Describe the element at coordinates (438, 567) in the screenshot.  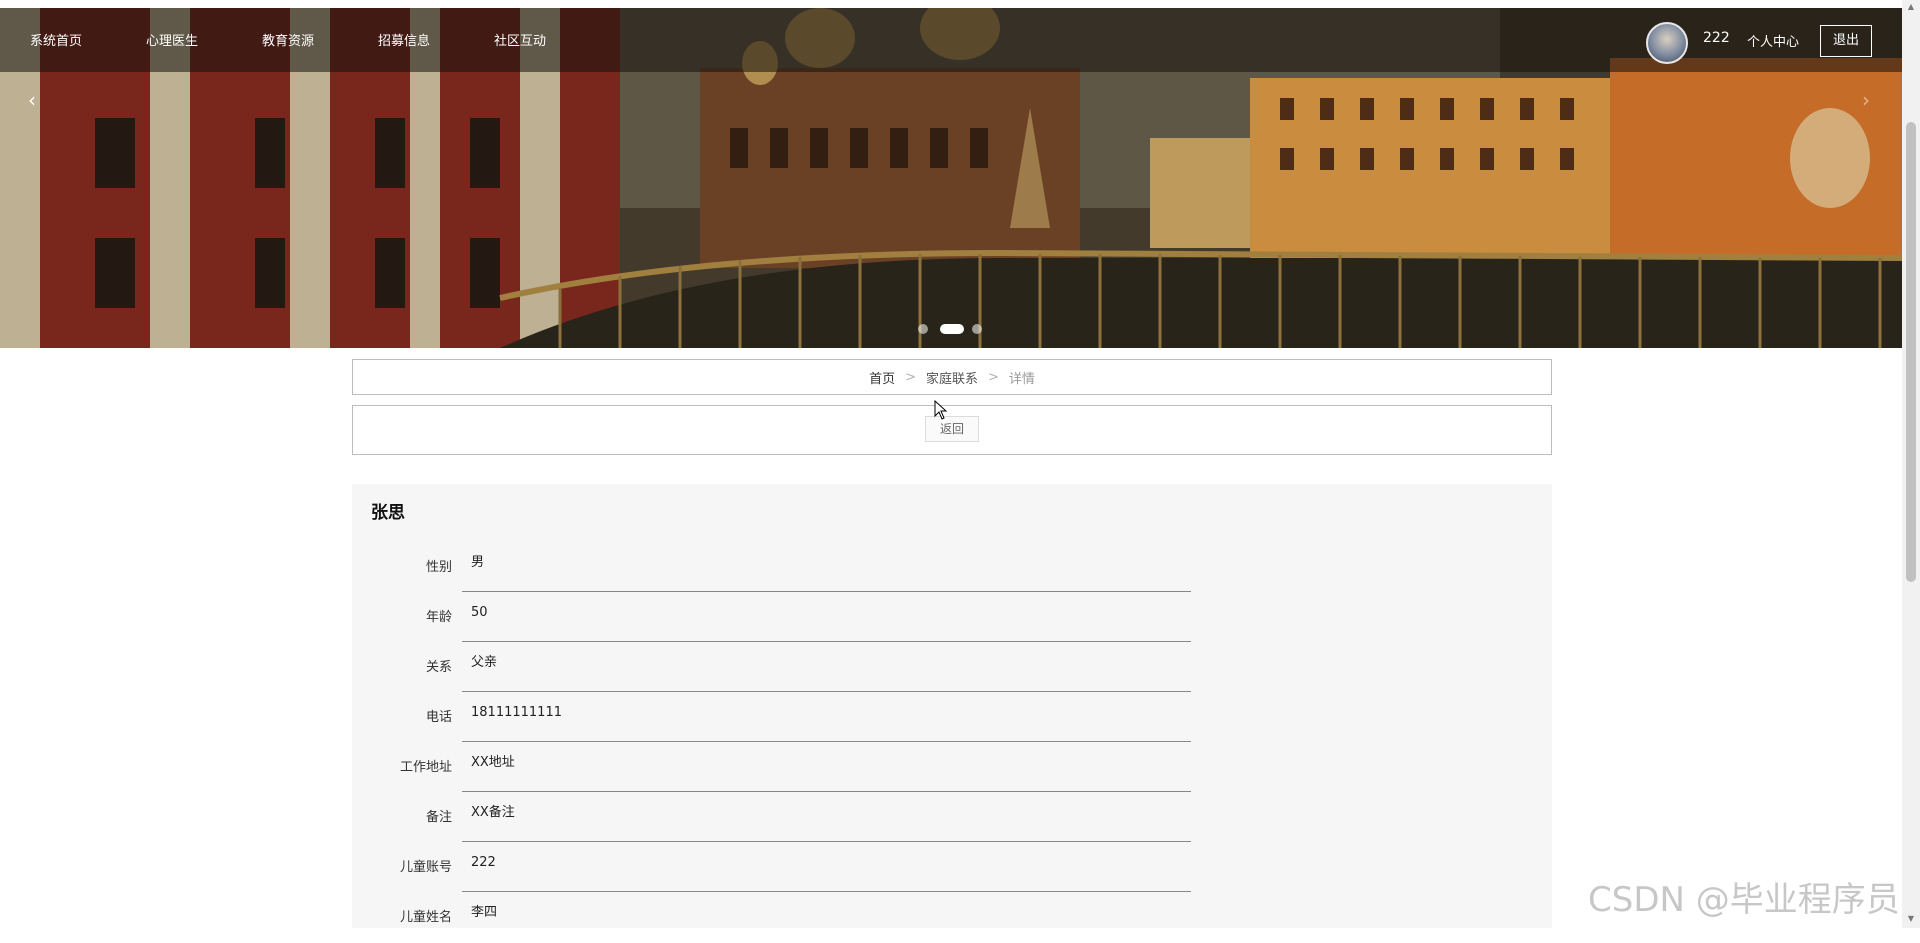
I see `field-label: 性别` at that location.